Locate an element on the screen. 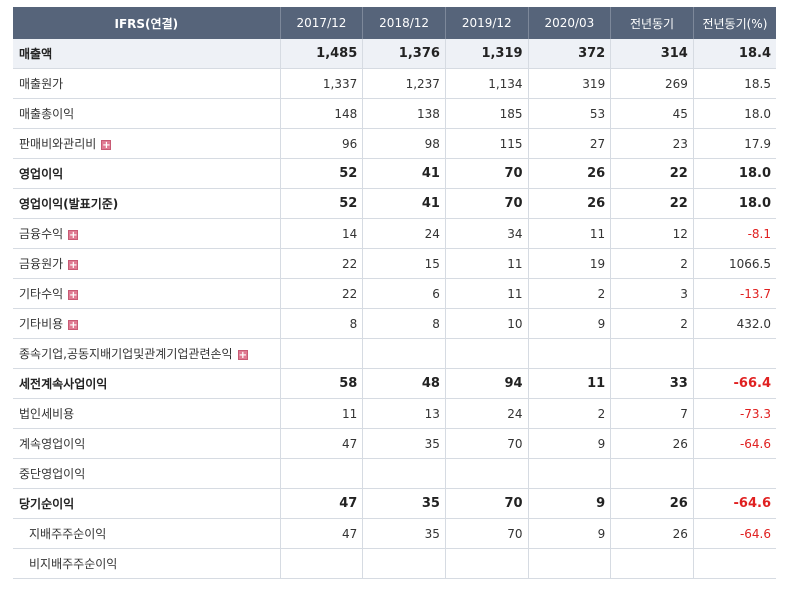 This screenshot has width=792, height=596. table-row: 금융원가 2215111921066.5 is located at coordinates (394, 263).